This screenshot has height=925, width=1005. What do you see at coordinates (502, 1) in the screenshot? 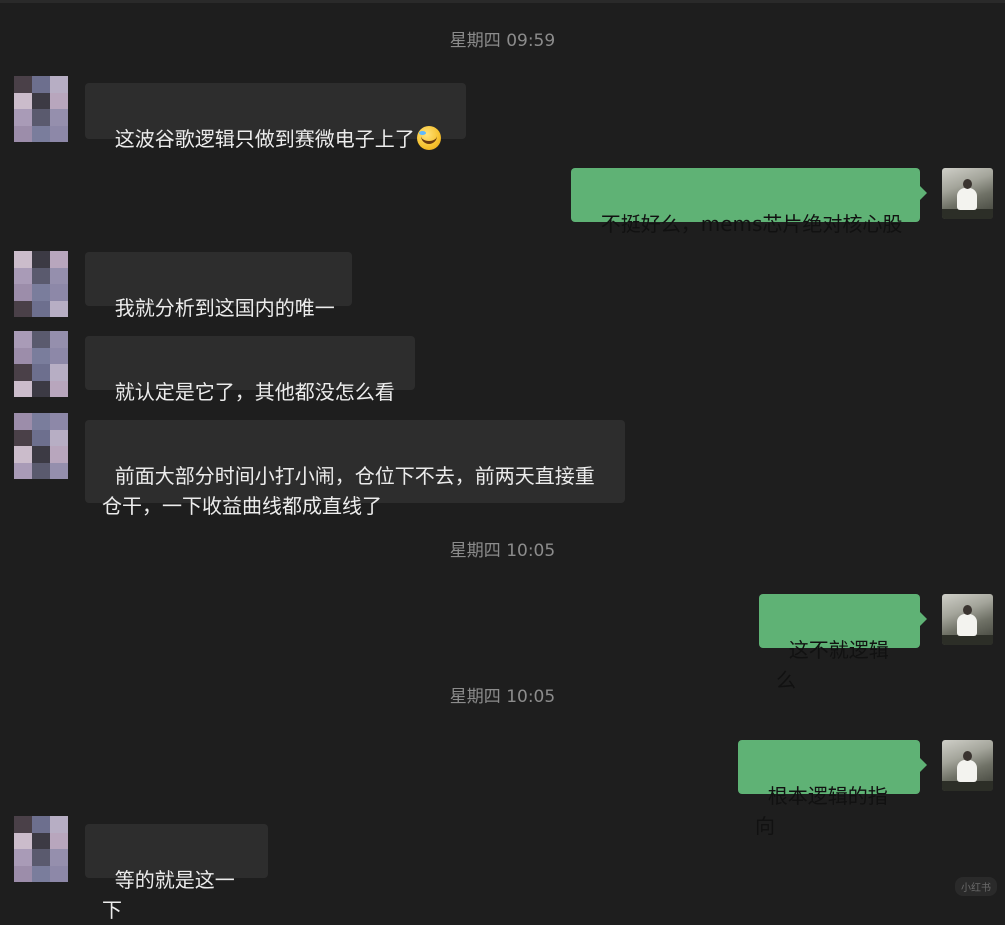
I see `window-top-border` at bounding box center [502, 1].